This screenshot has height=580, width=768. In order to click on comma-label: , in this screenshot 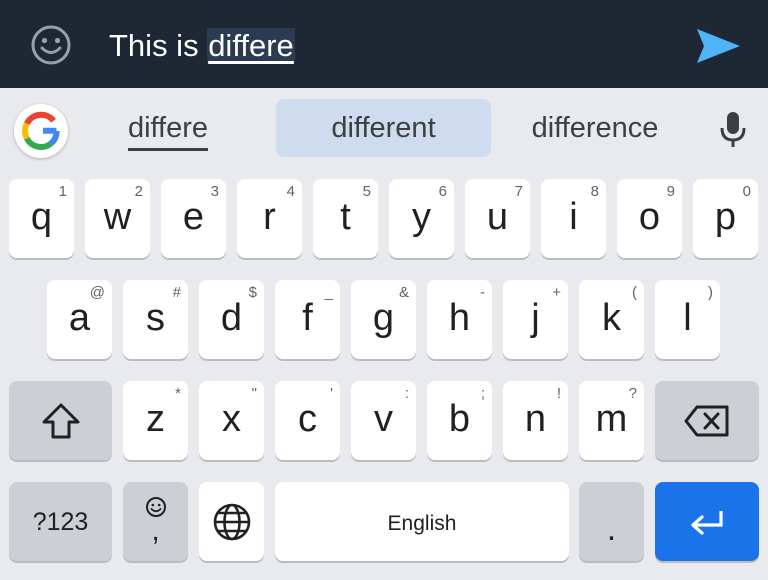, I will do `click(155, 530)`.